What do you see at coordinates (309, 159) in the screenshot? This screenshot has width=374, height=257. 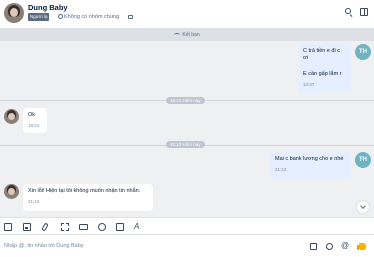 I see `message-text: Mai c bank lương cho e nhé` at bounding box center [309, 159].